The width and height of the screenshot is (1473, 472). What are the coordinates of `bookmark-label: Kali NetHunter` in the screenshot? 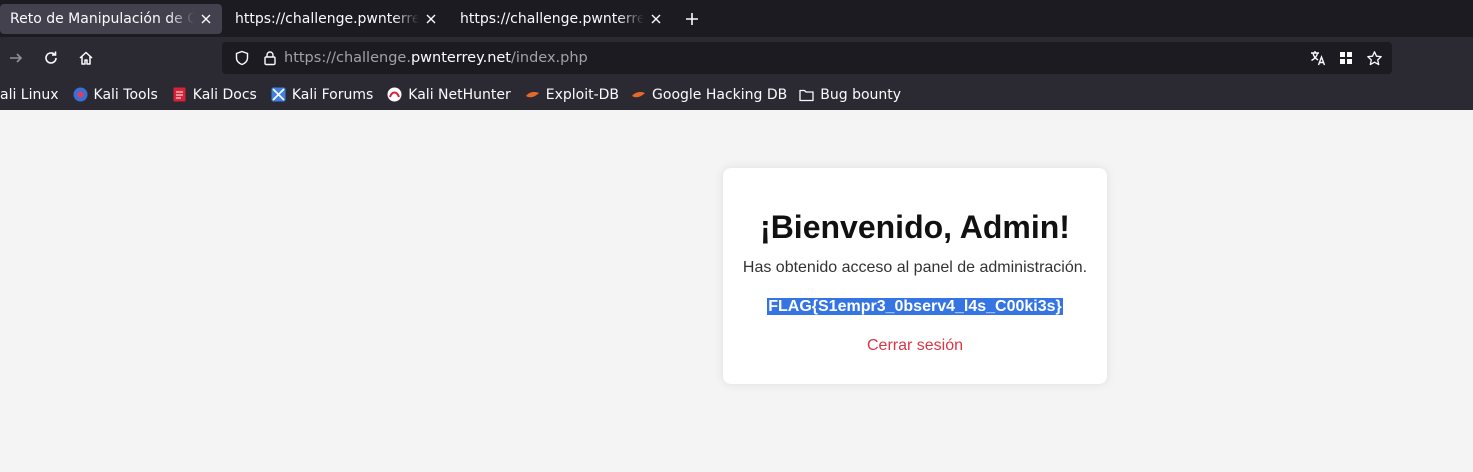 It's located at (459, 94).